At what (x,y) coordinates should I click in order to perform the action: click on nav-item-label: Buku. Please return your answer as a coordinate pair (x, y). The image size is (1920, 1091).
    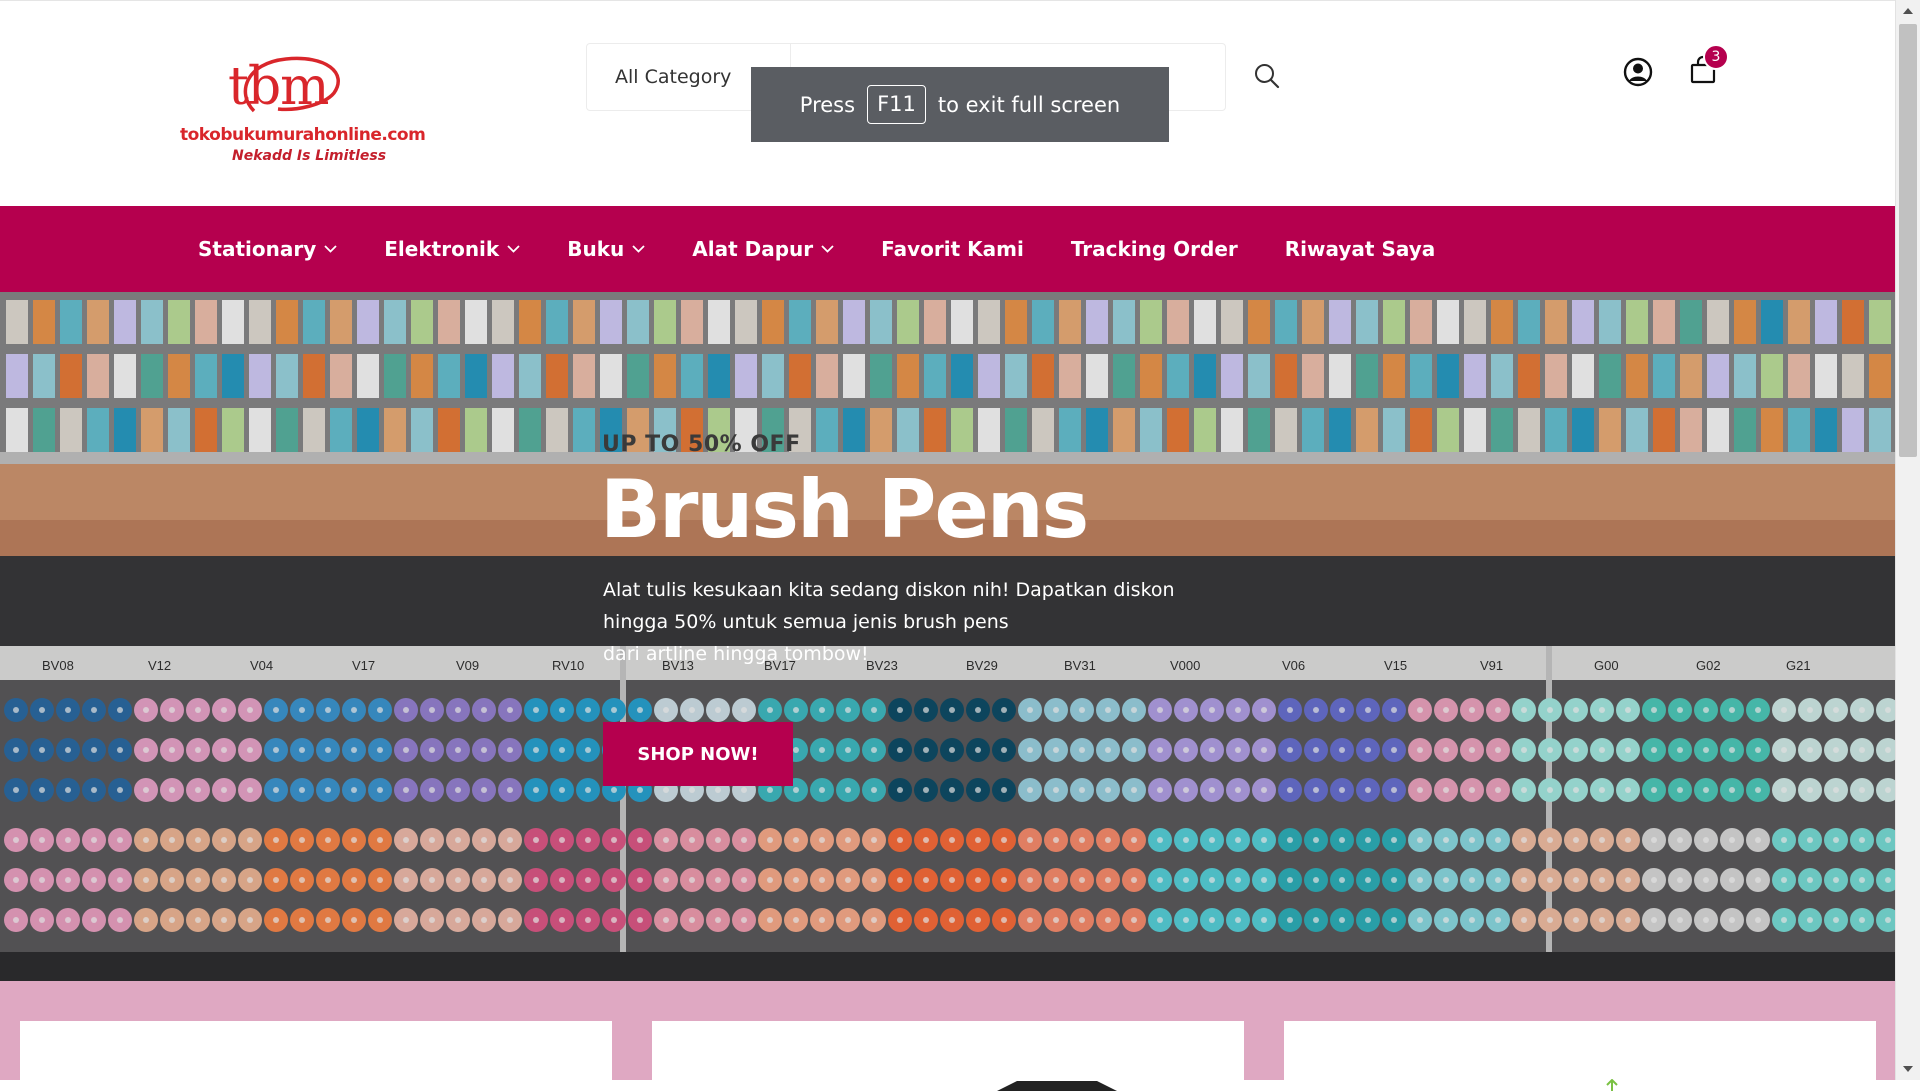
    Looking at the image, I should click on (596, 249).